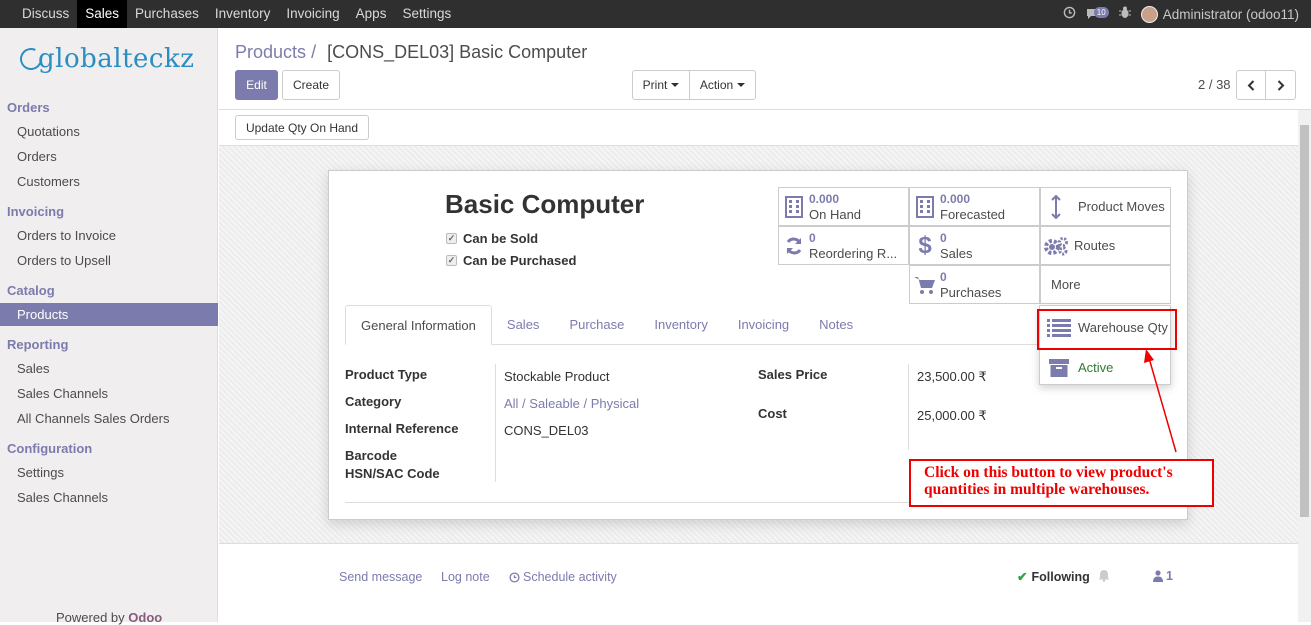  Describe the element at coordinates (457, 52) in the screenshot. I see `breadcrumb-current: [CONS_DEL03] Basic Computer` at that location.